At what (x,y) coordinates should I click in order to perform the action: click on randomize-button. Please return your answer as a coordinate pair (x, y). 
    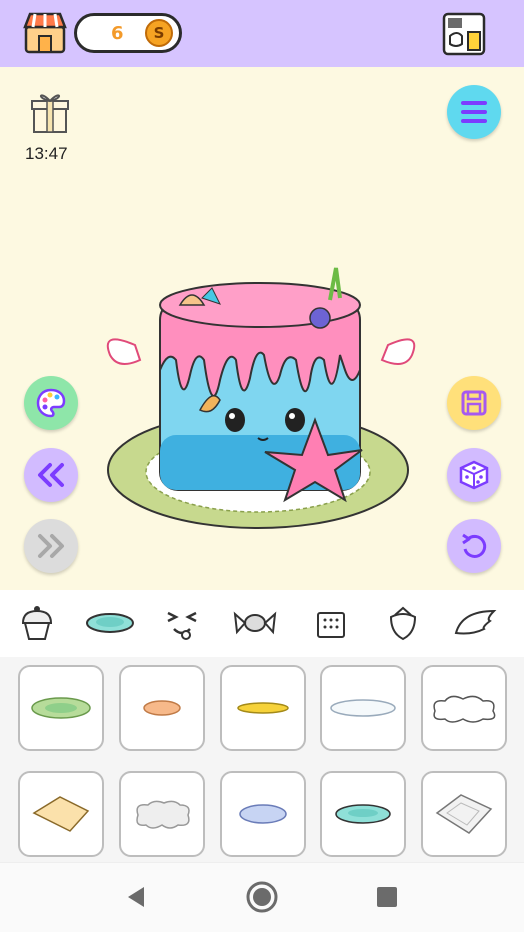
    Looking at the image, I should click on (474, 475).